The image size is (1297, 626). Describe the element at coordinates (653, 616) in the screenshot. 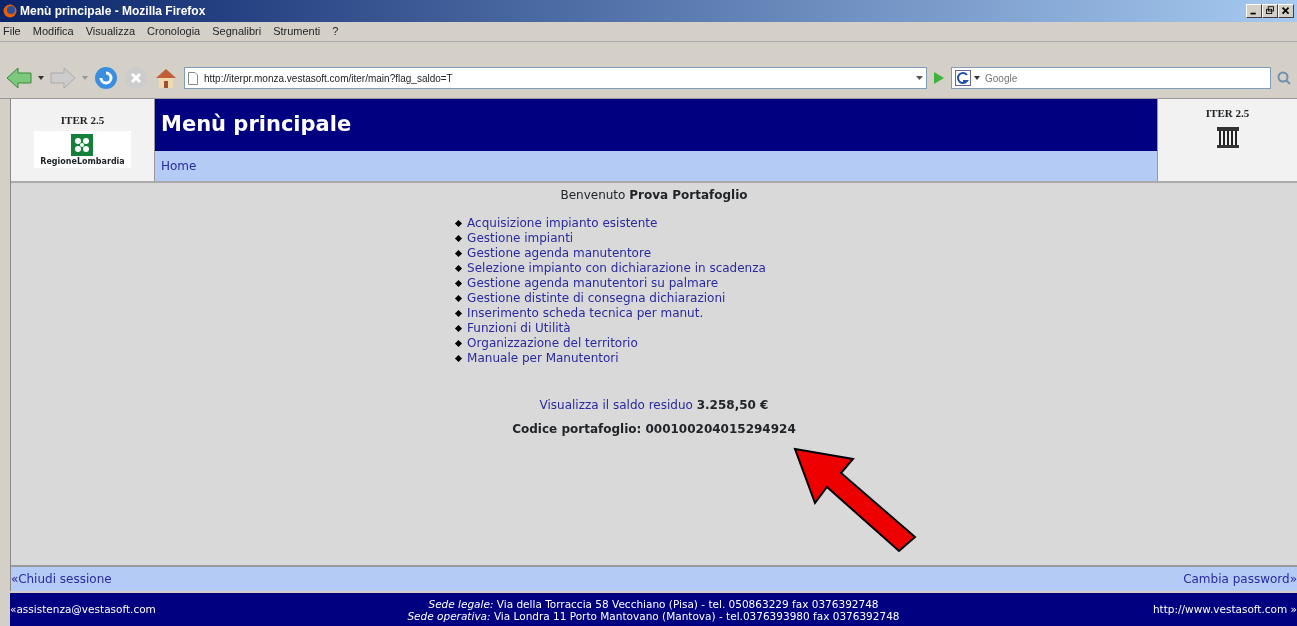

I see `address-line: Sede operativa: Via Londra 11 Porto Mantovano (Mantova) - tel.0376393980 fax 0376392748` at that location.